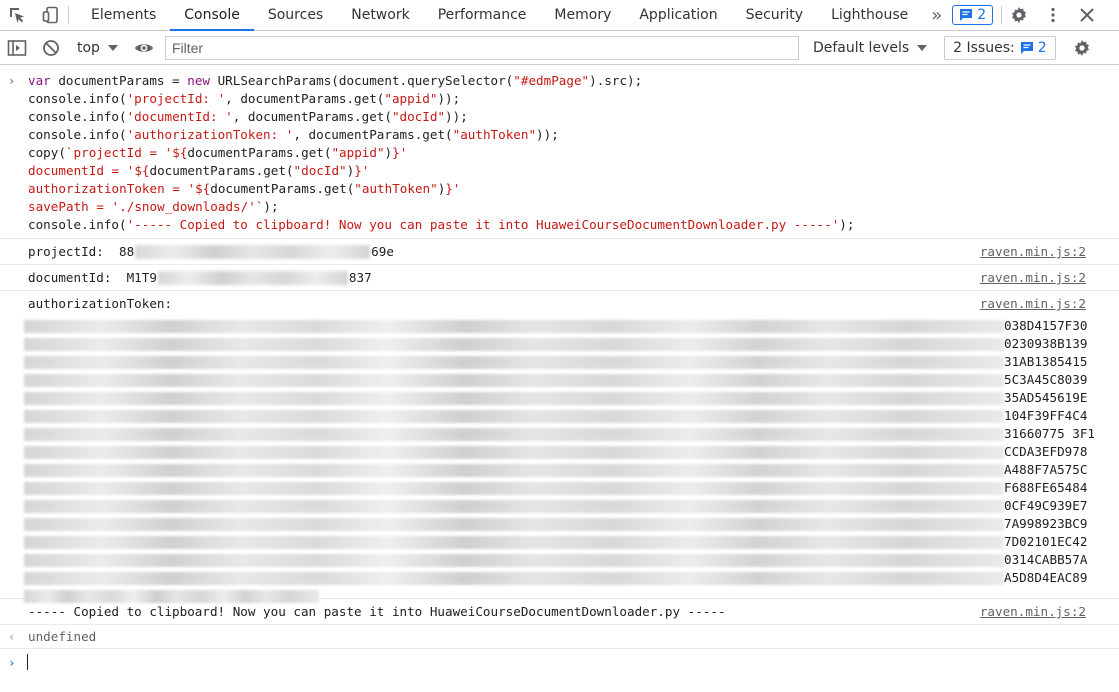 The width and height of the screenshot is (1119, 692). I want to click on tab-application: Application, so click(678, 15).